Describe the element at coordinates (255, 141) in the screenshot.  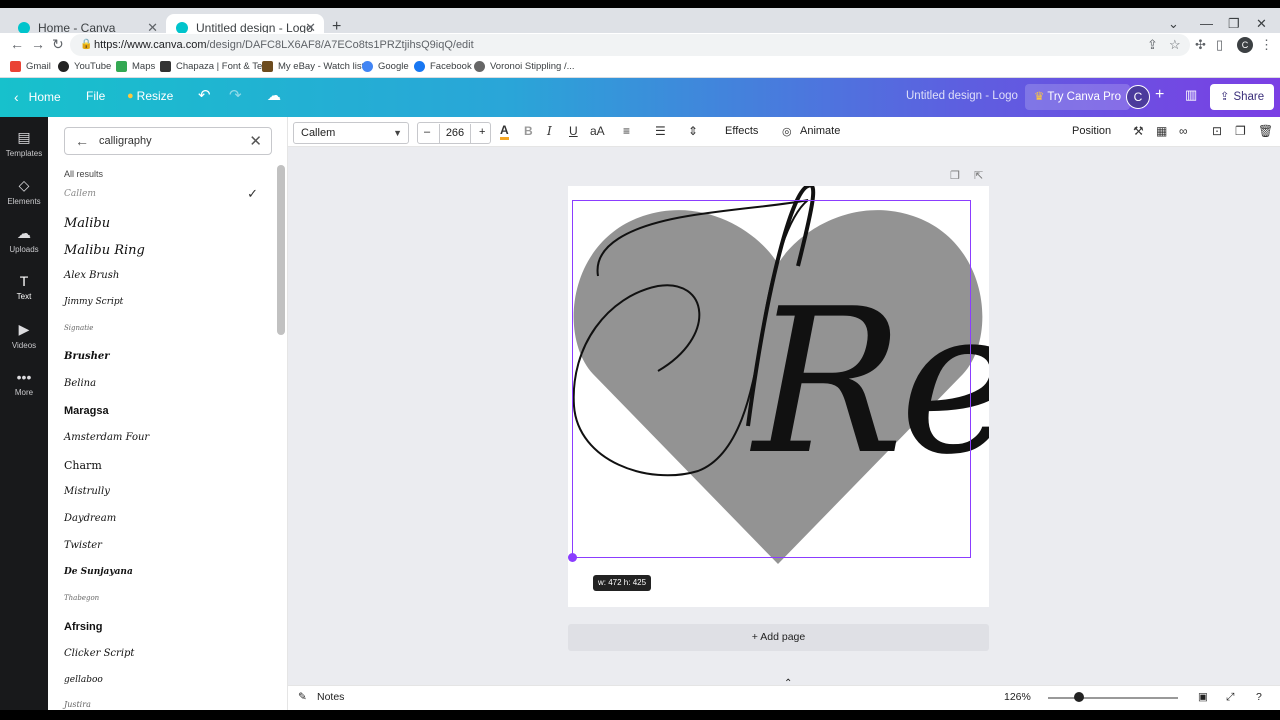
I see `clear-search-icon: ✕` at that location.